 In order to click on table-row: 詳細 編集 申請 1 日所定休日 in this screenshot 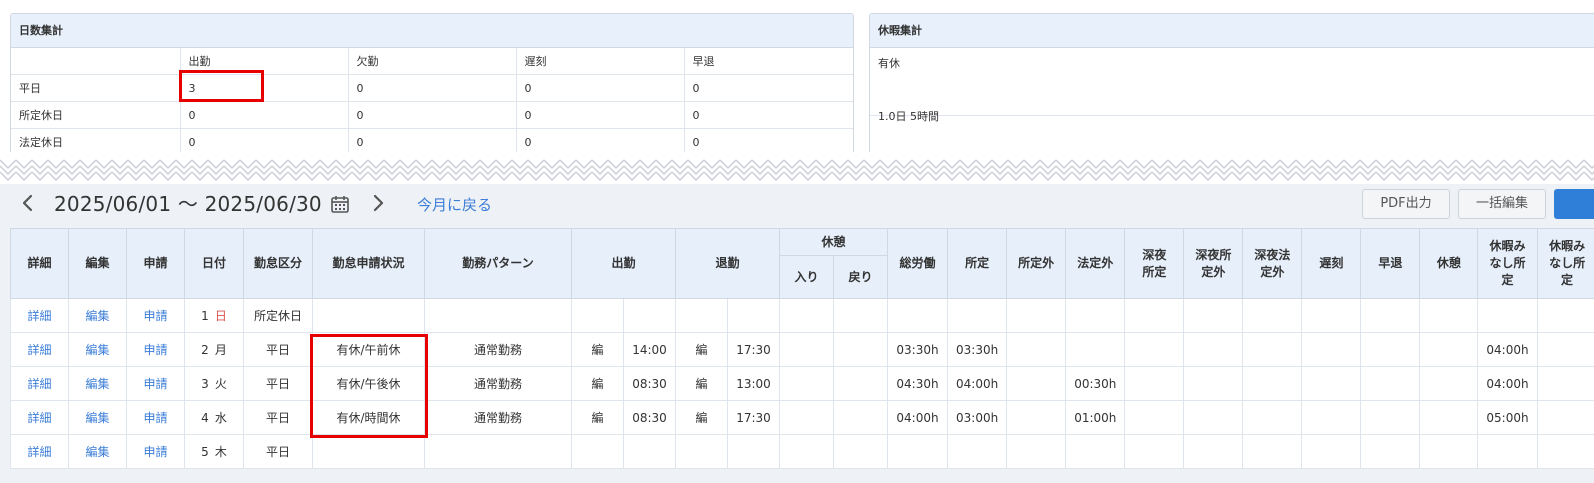, I will do `click(802, 315)`.